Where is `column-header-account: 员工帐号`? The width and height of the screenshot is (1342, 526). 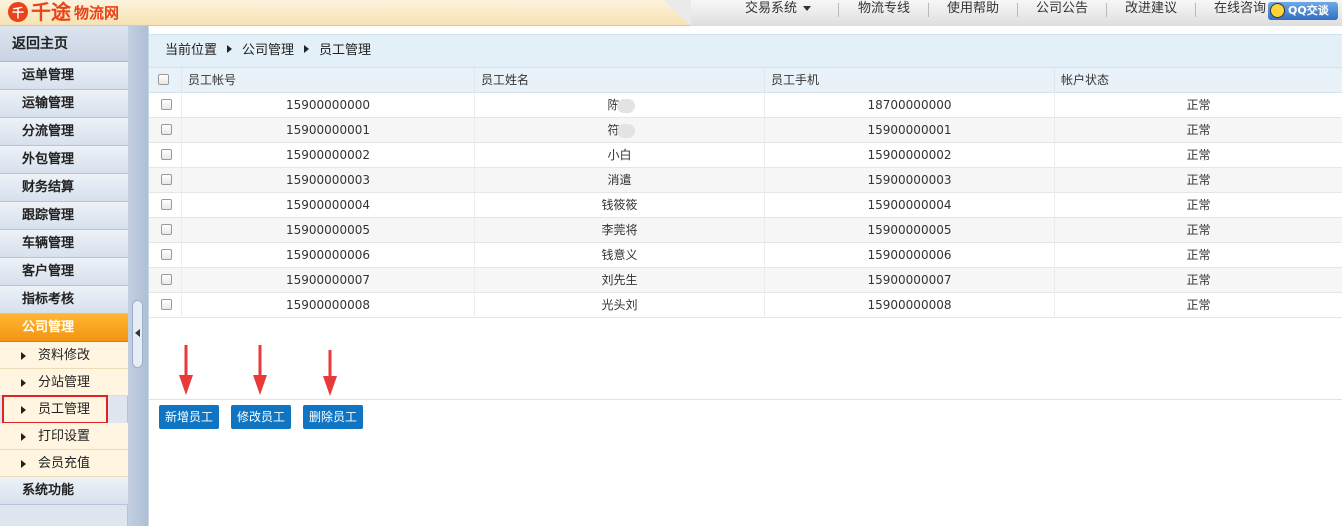 column-header-account: 员工帐号 is located at coordinates (328, 80).